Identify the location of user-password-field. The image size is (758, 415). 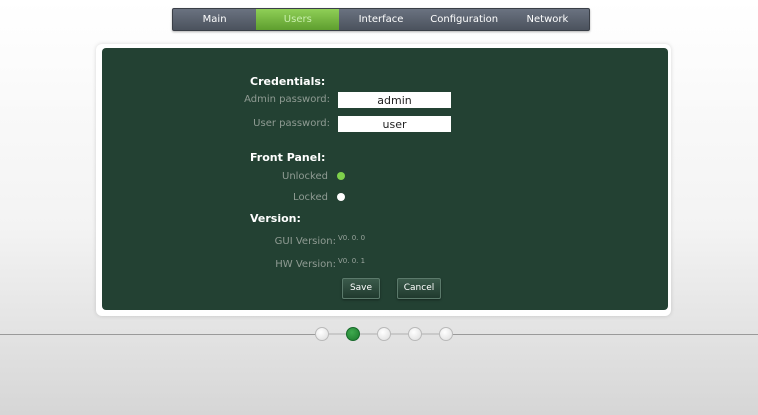
(394, 124).